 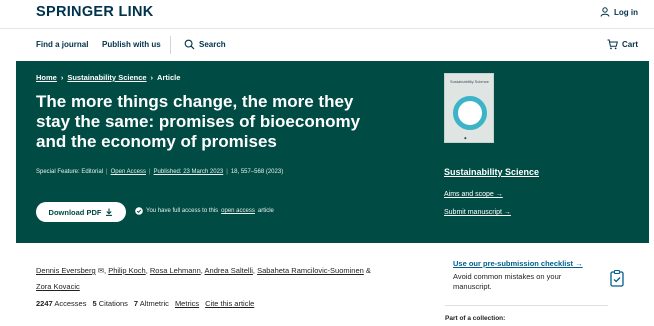 What do you see at coordinates (475, 318) in the screenshot?
I see `collection-label: Part of a collection:` at bounding box center [475, 318].